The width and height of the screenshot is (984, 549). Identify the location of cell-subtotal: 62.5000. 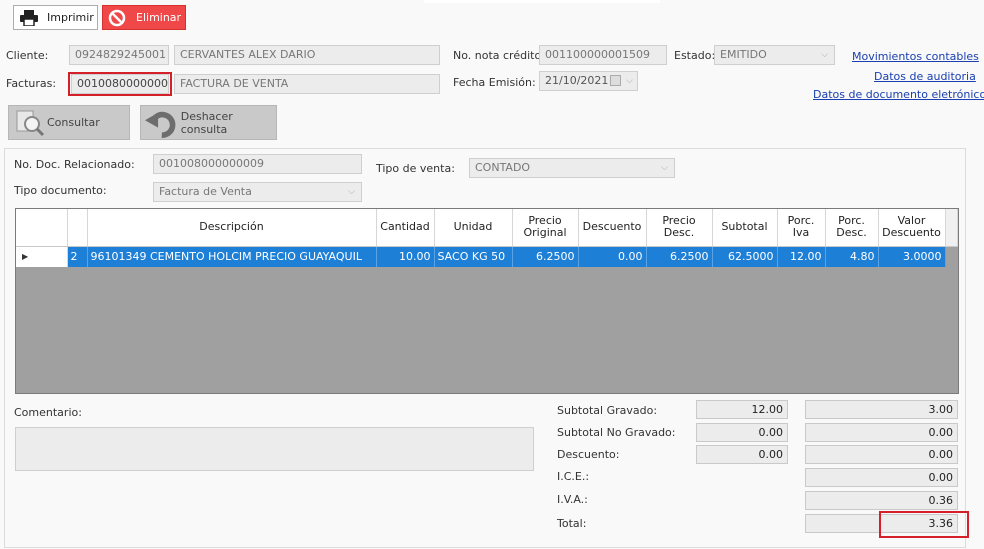
(745, 256).